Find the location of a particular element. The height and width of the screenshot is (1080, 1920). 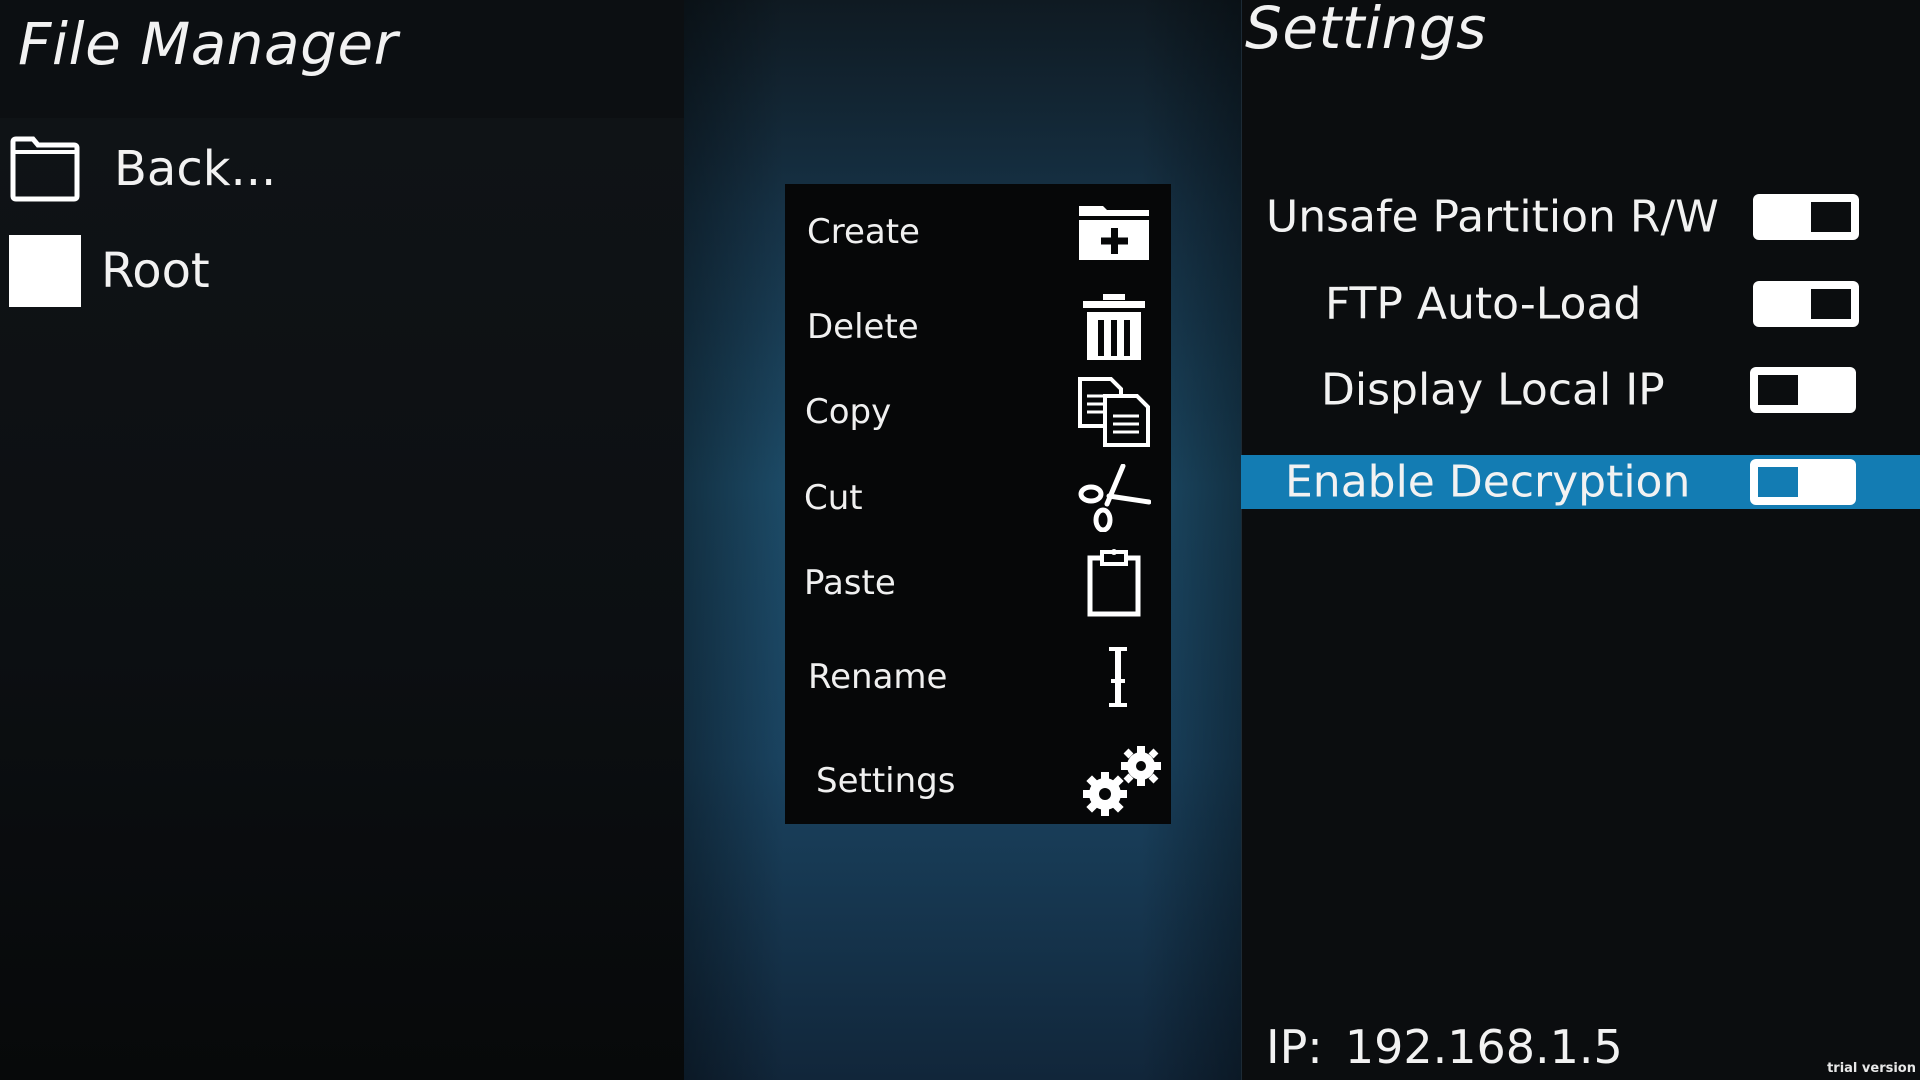

setting-label: Display Local IP is located at coordinates (1493, 390).